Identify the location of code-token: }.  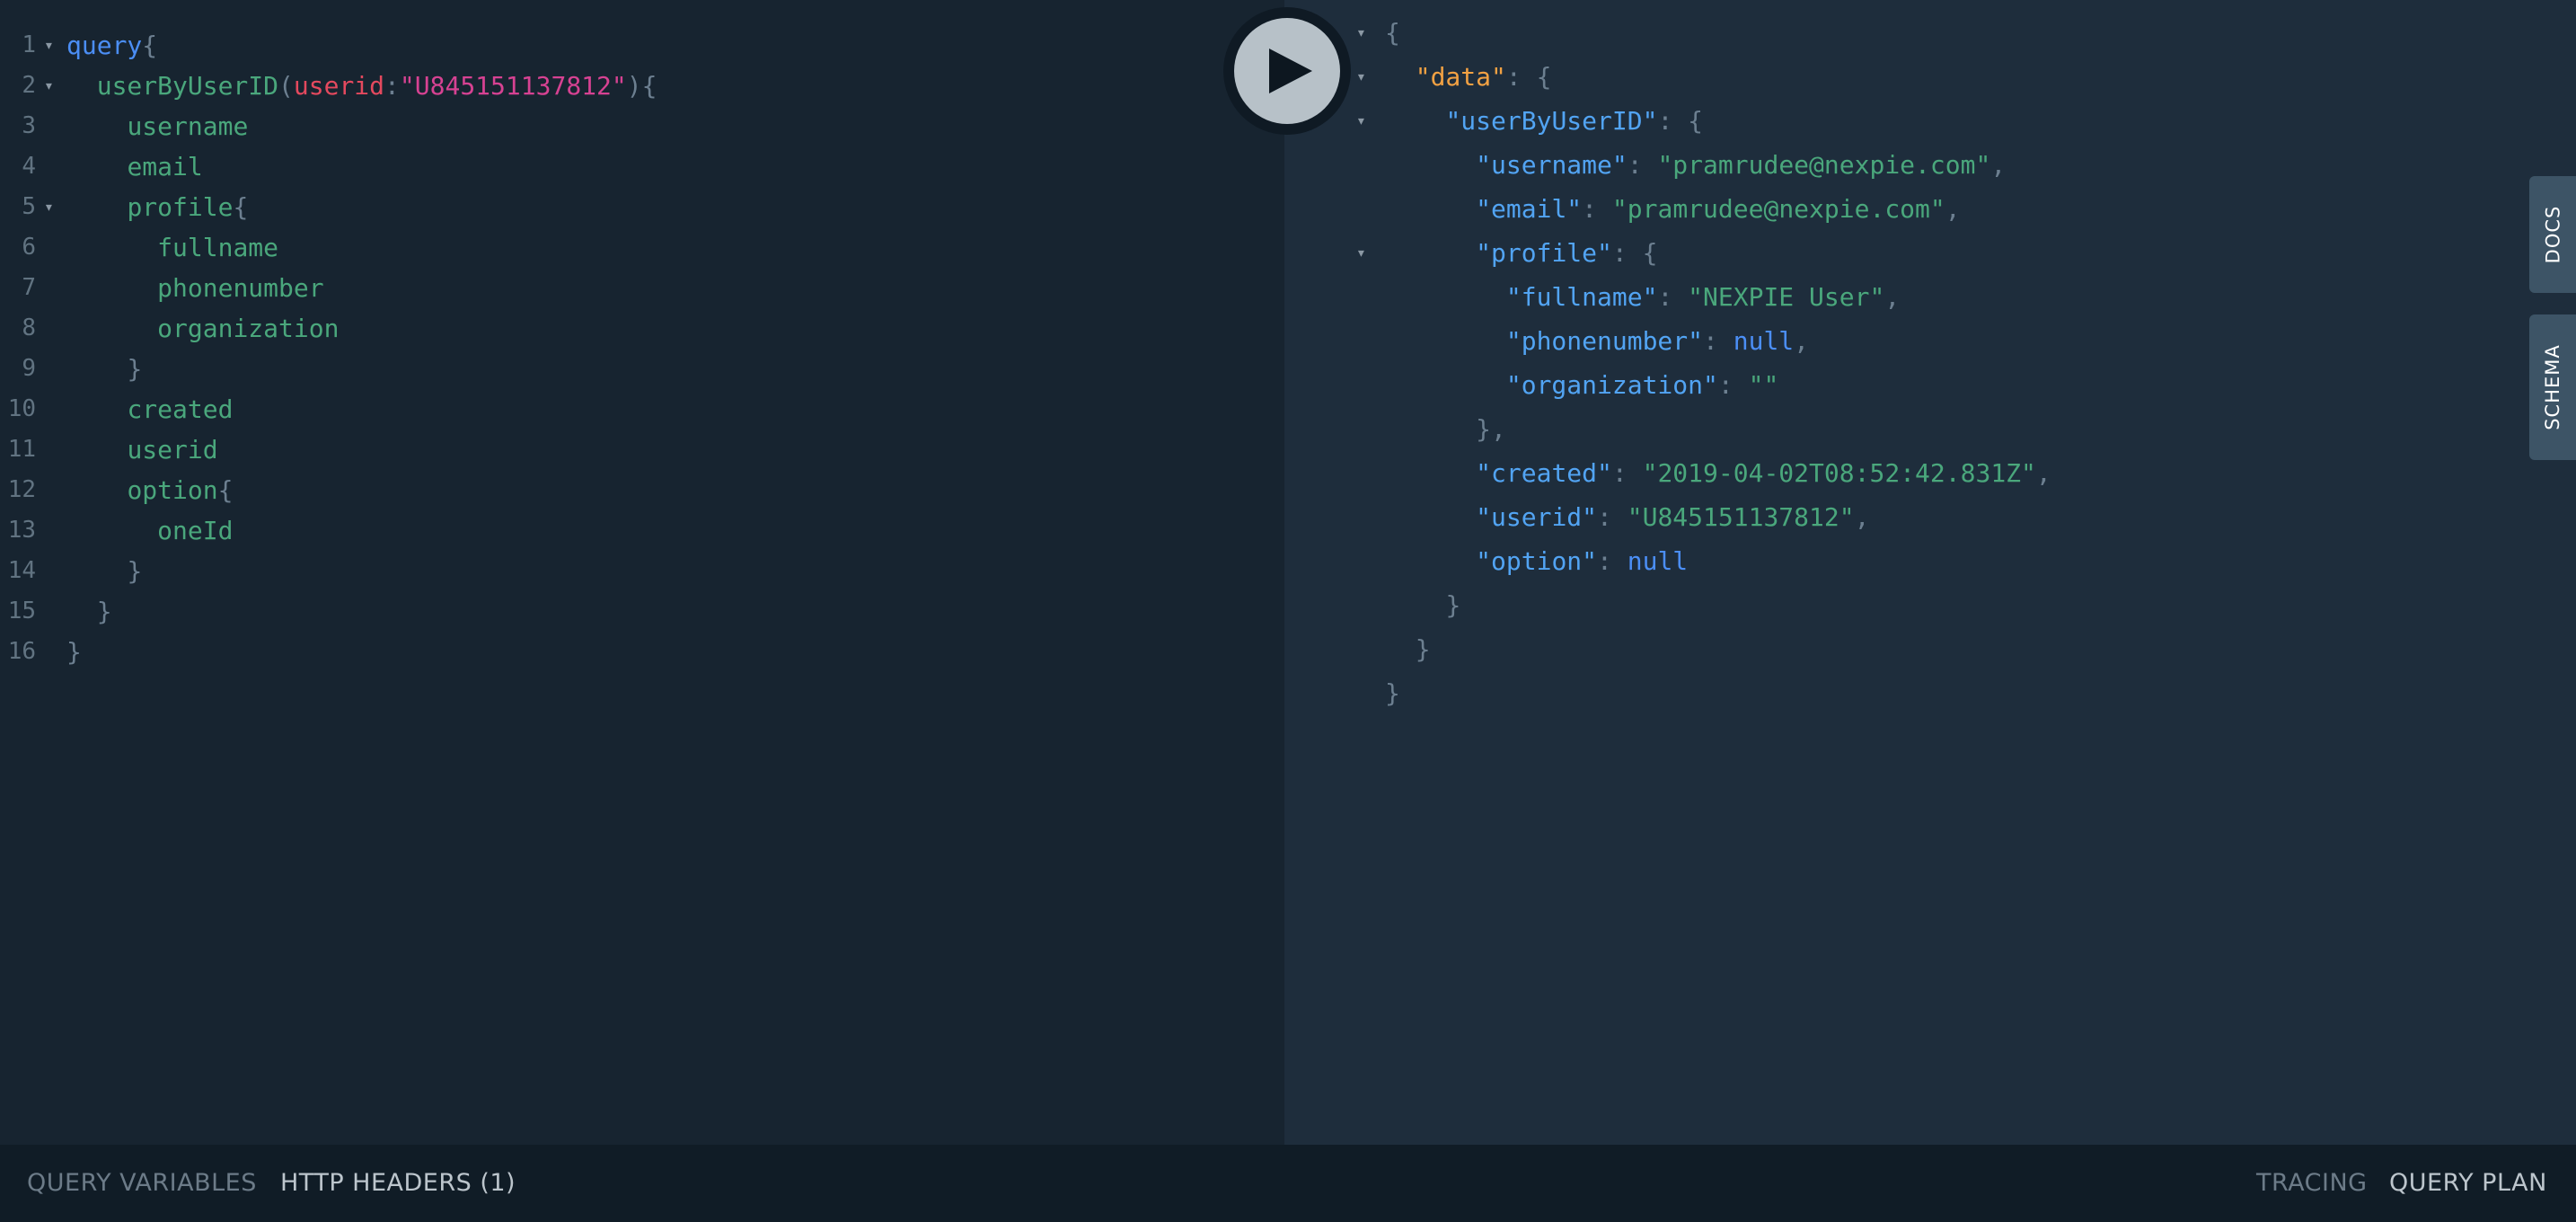
(135, 571).